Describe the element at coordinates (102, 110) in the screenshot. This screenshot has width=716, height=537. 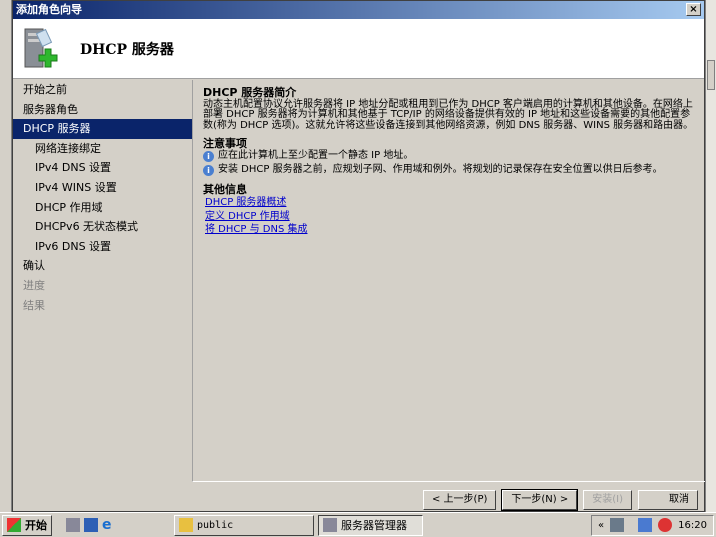
I see `nav-step: 服务器角色` at that location.